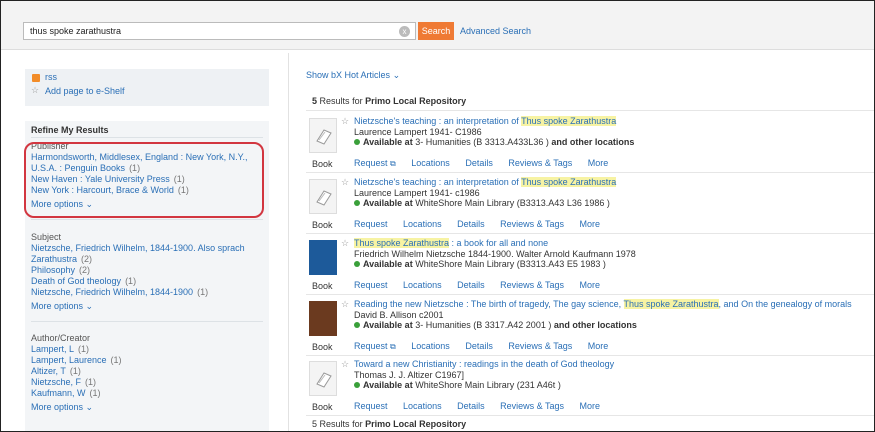 This screenshot has width=875, height=432. Describe the element at coordinates (389, 101) in the screenshot. I see `results-header: 5 Results for Primo Local Repository` at that location.